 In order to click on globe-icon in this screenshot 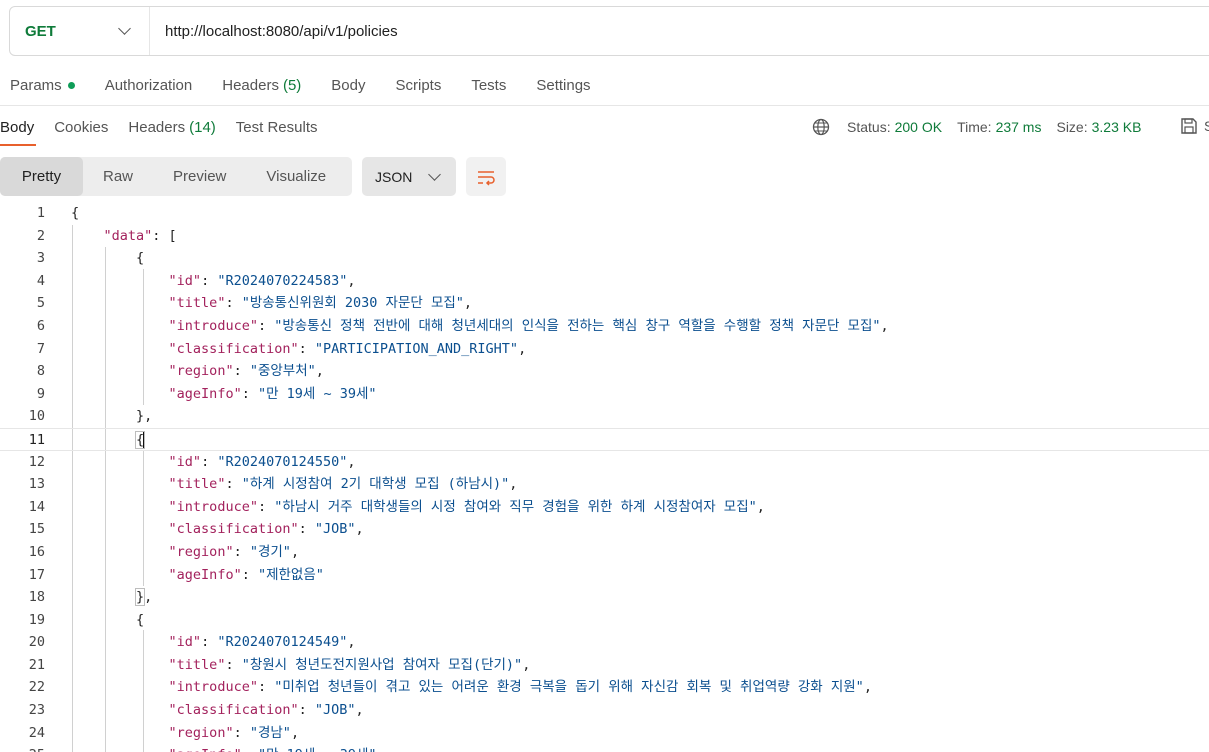, I will do `click(821, 127)`.